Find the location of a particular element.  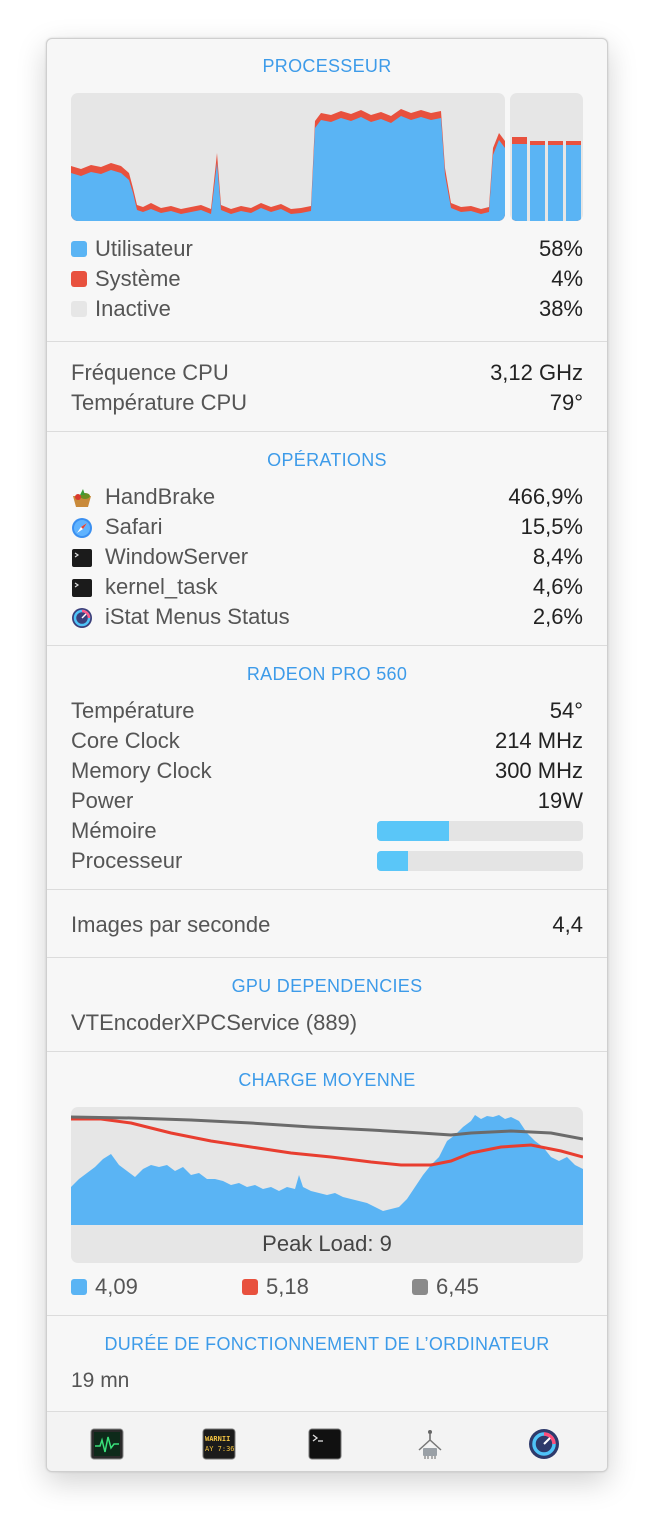

process-row: WindowServer 8,4% is located at coordinates (327, 557).